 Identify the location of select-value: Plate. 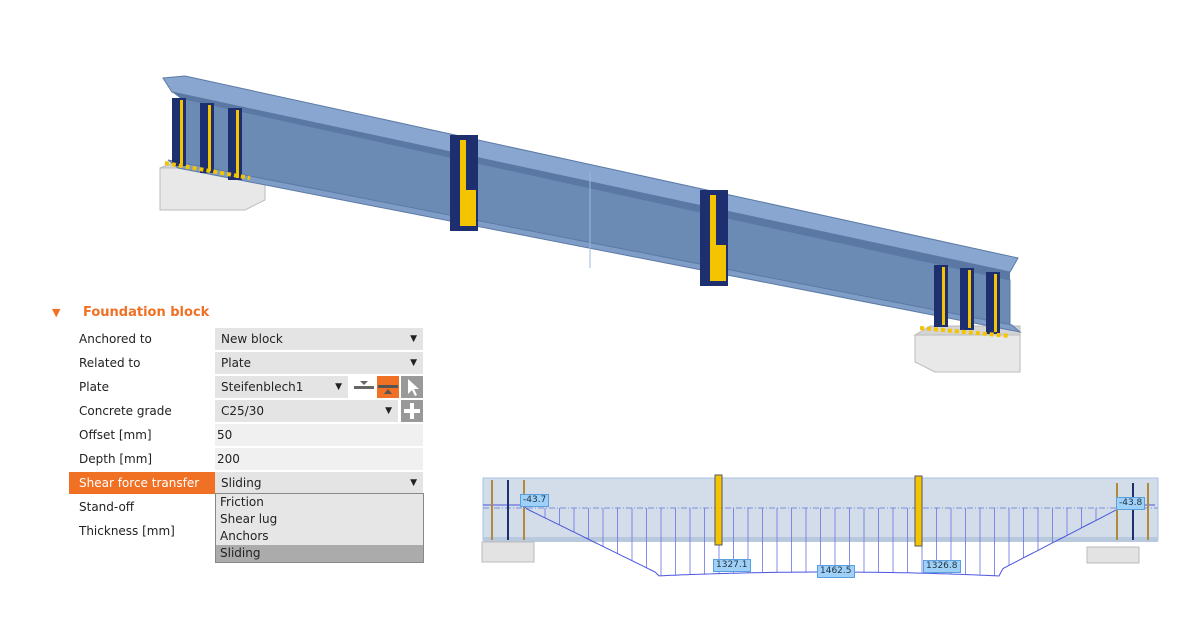
(236, 363).